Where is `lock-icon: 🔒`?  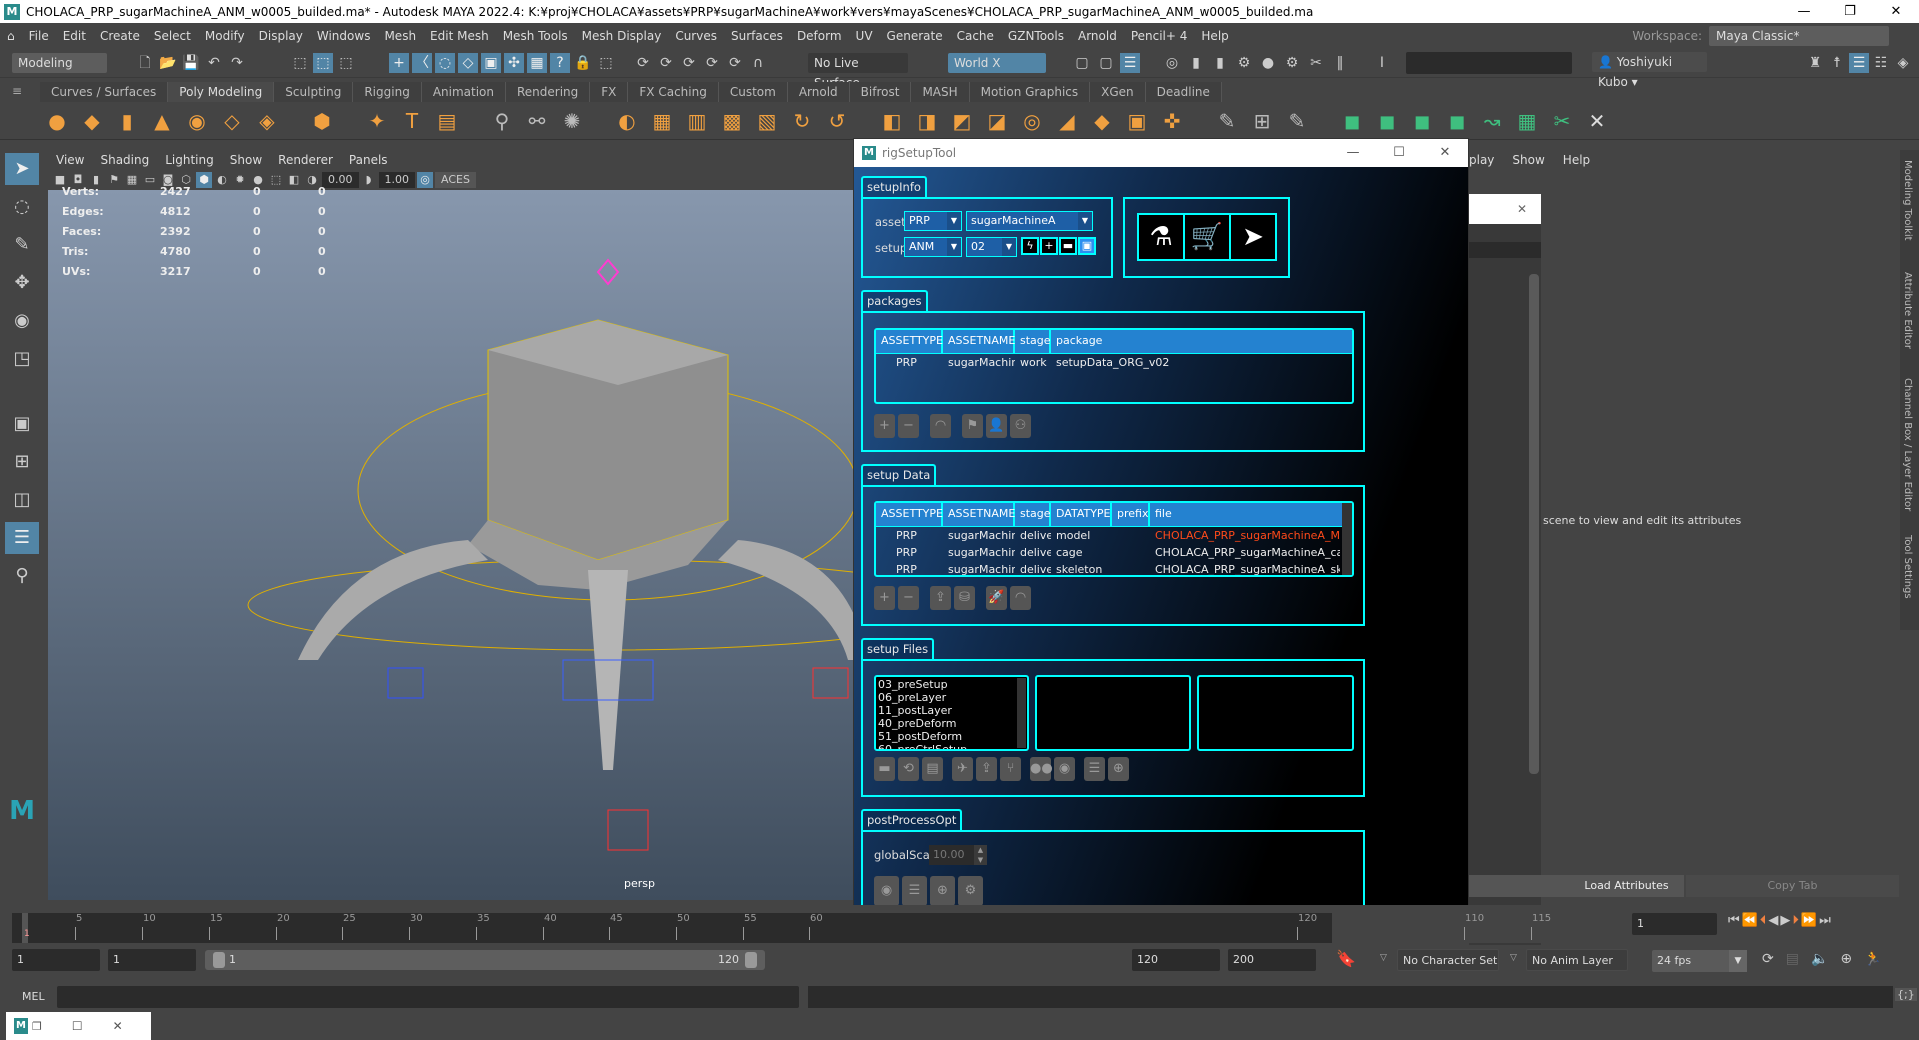
lock-icon: 🔒 is located at coordinates (583, 63).